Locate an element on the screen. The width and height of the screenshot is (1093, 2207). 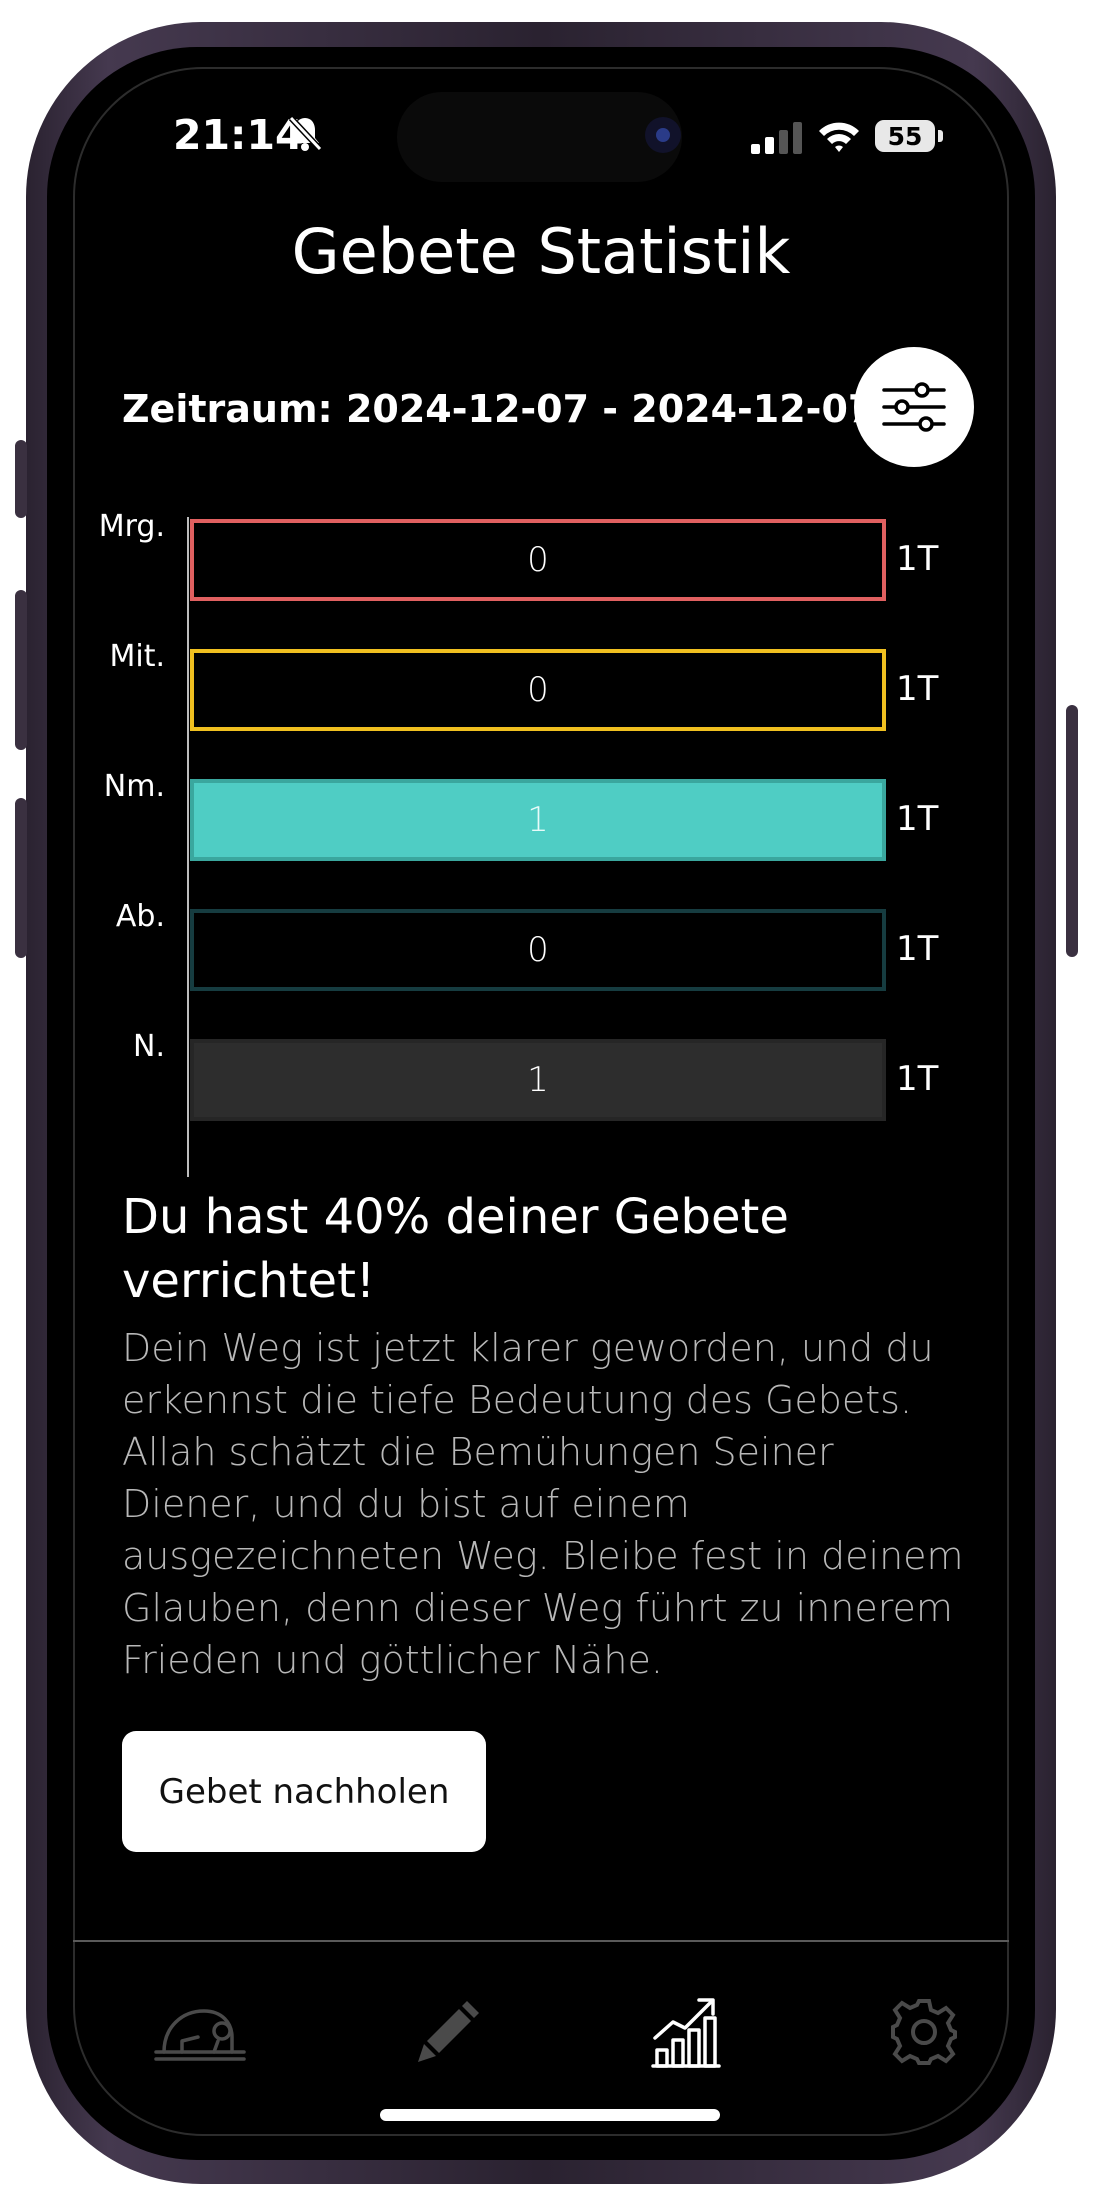
chart-row: Mrg. 0 1T is located at coordinates (541, 555).